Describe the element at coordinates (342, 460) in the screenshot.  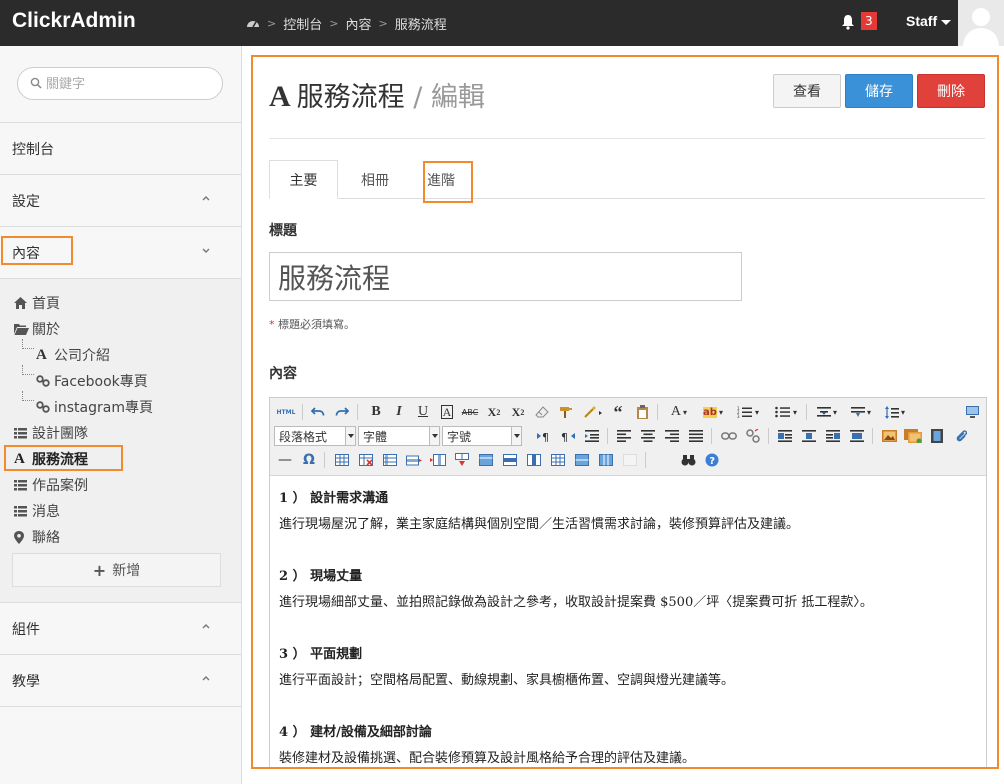
I see `table-icon` at that location.